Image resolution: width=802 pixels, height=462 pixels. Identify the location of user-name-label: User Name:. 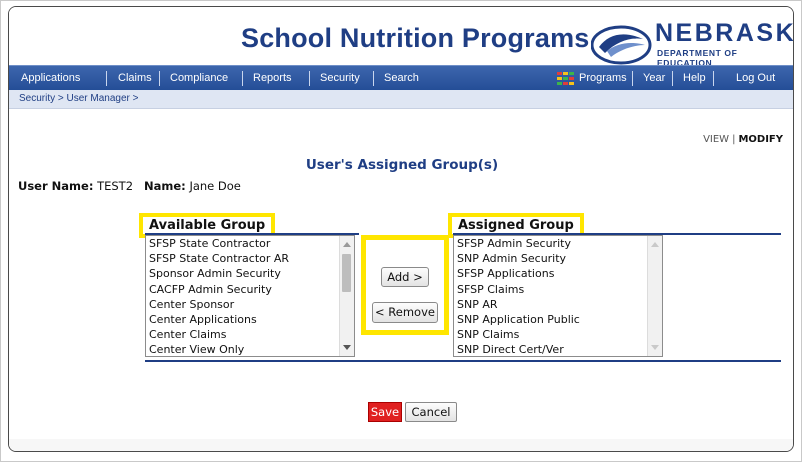
(56, 186).